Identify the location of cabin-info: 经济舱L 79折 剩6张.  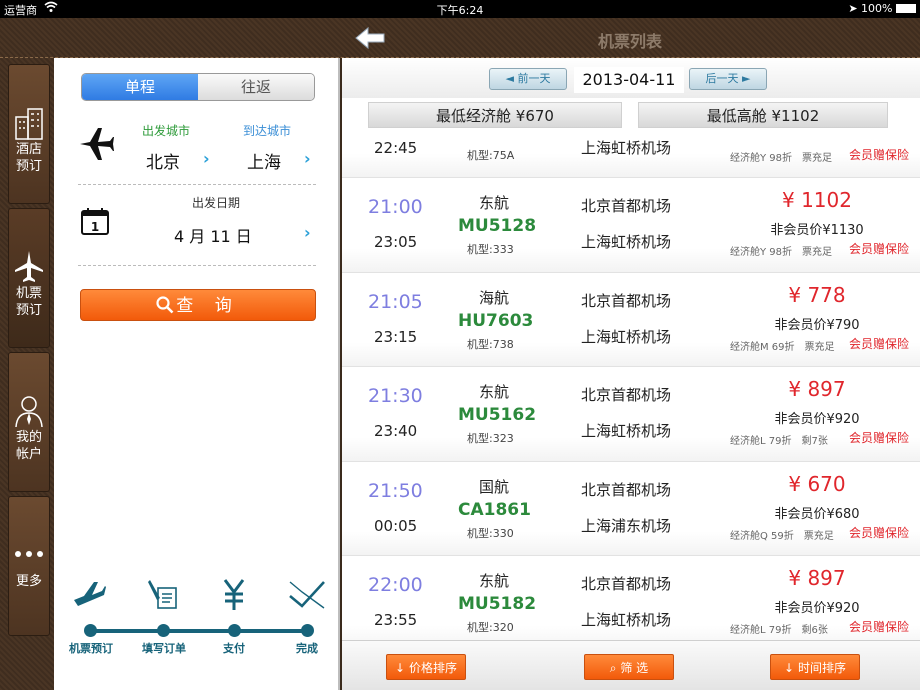
(779, 630).